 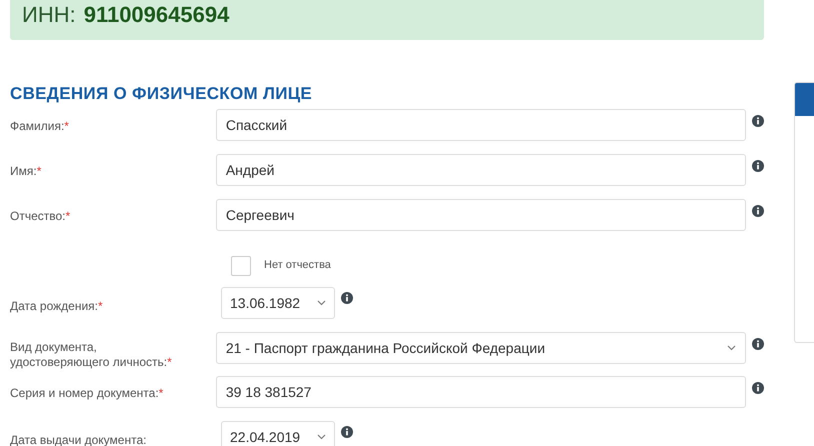 I want to click on inn-value: 911009645694, so click(x=157, y=15).